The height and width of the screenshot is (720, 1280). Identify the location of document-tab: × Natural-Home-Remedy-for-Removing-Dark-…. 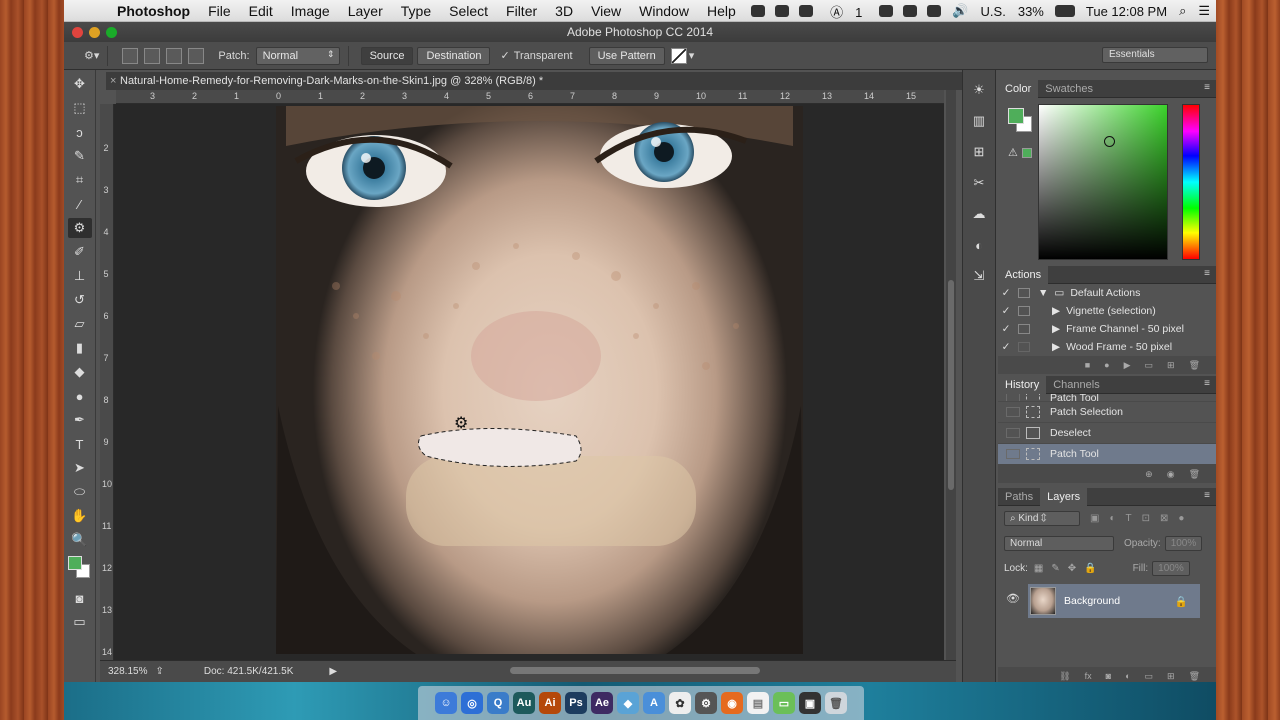
(540, 81).